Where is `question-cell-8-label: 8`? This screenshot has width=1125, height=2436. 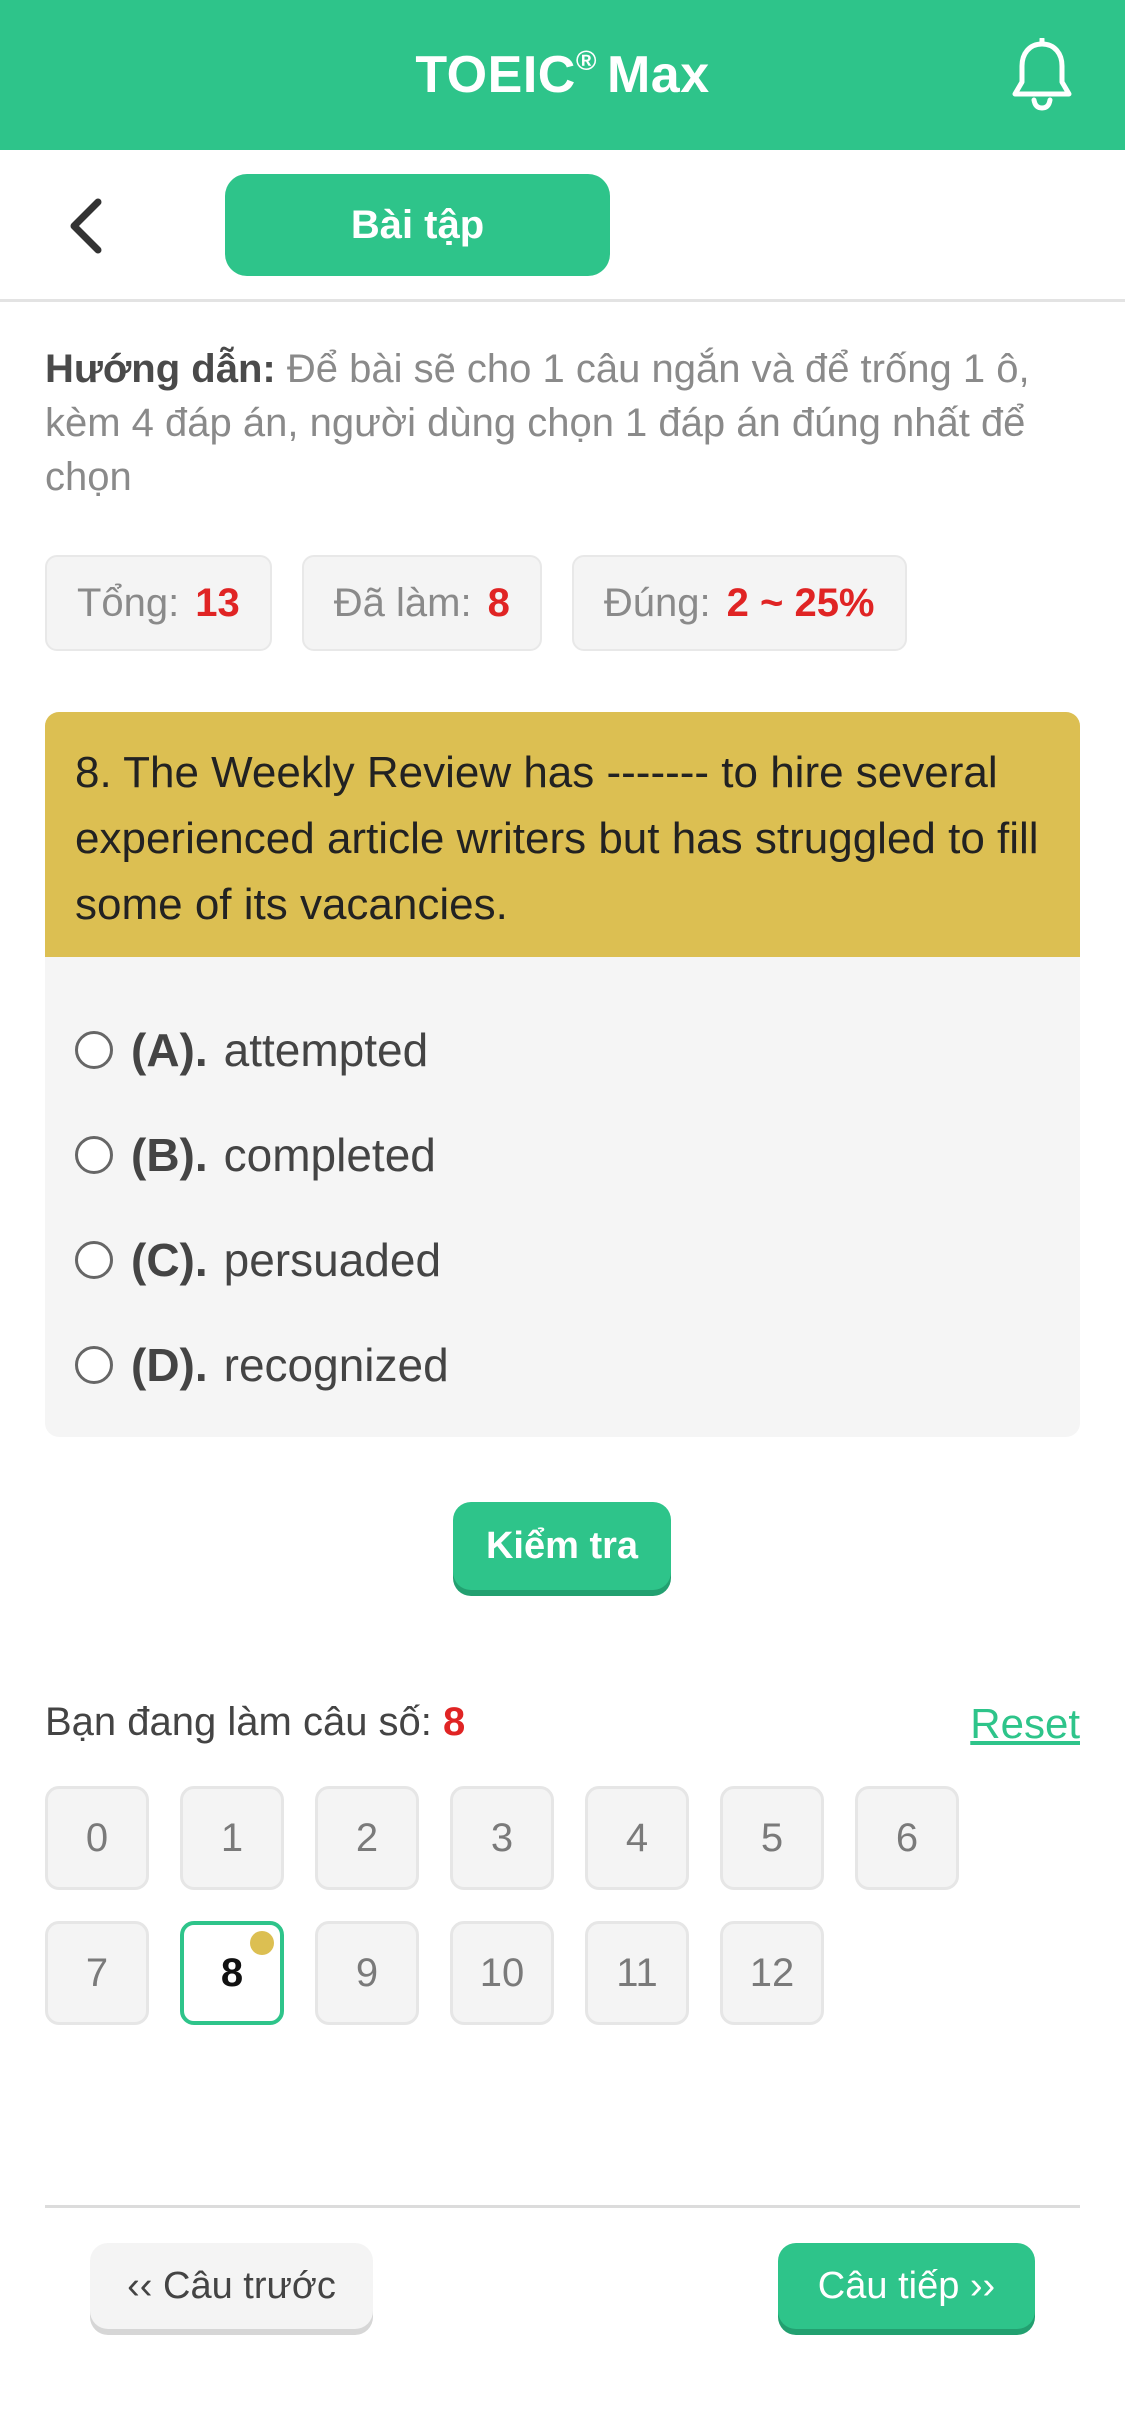
question-cell-8-label: 8 is located at coordinates (232, 1972).